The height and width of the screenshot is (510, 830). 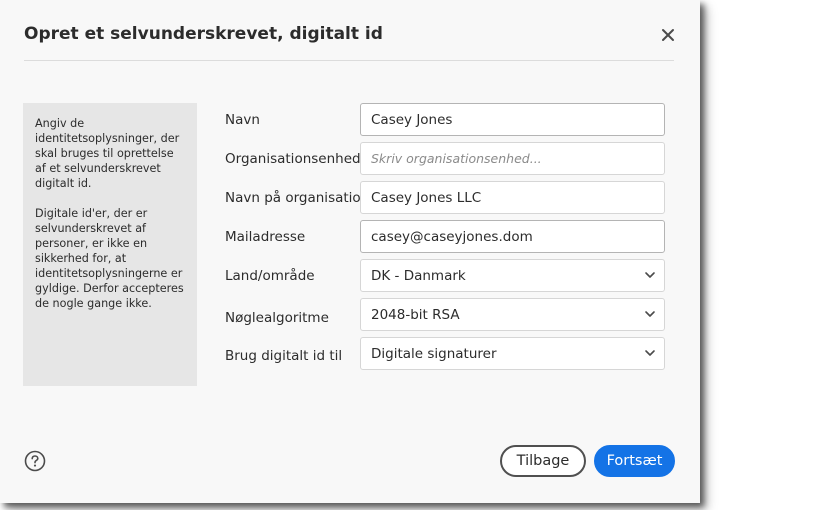 What do you see at coordinates (270, 276) in the screenshot?
I see `country-label: Land/område` at bounding box center [270, 276].